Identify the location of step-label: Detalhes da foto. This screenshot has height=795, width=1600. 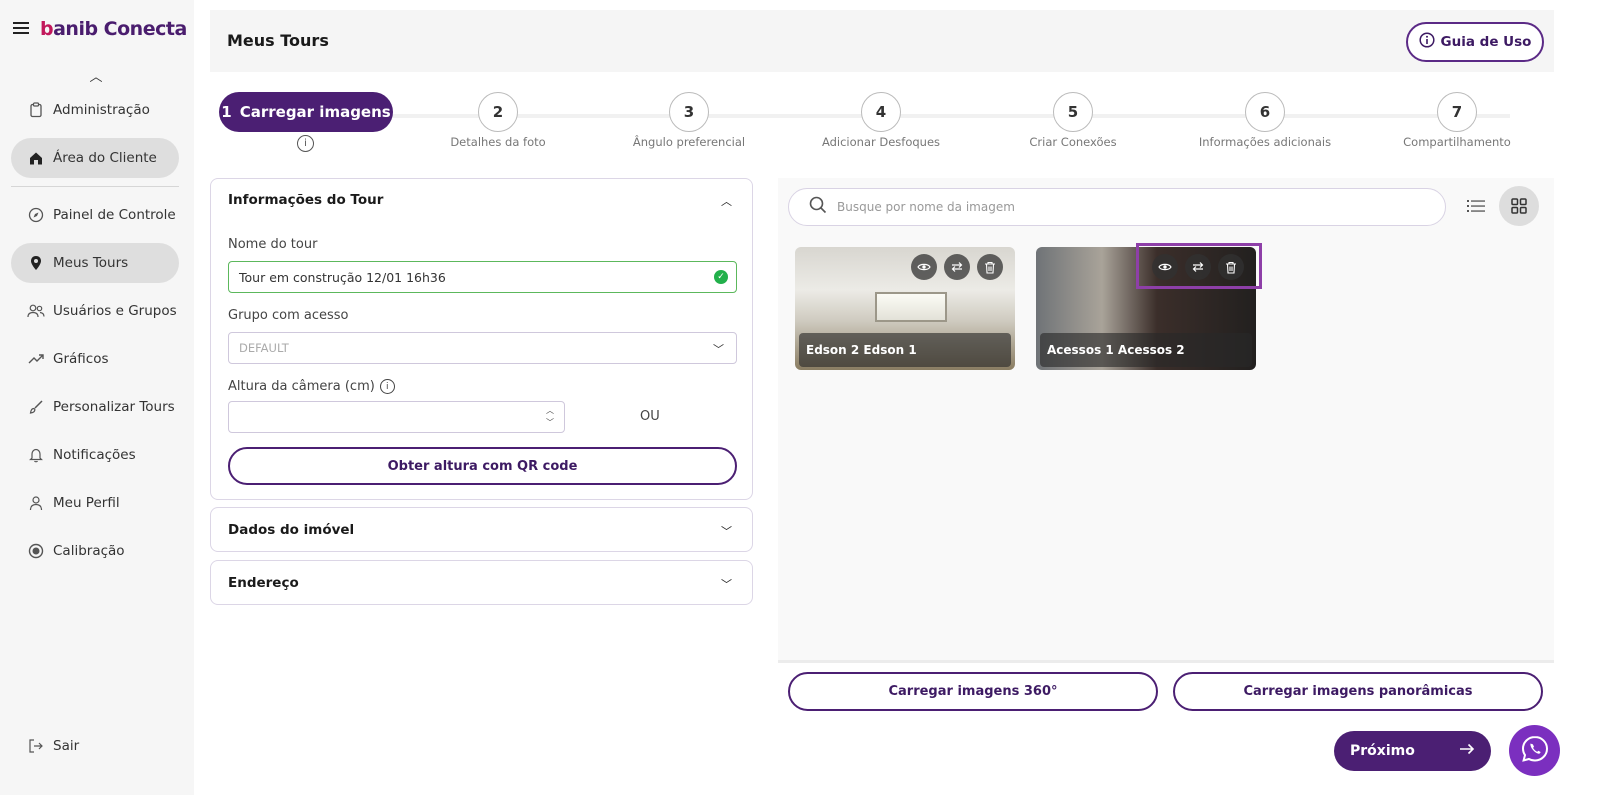
(498, 142).